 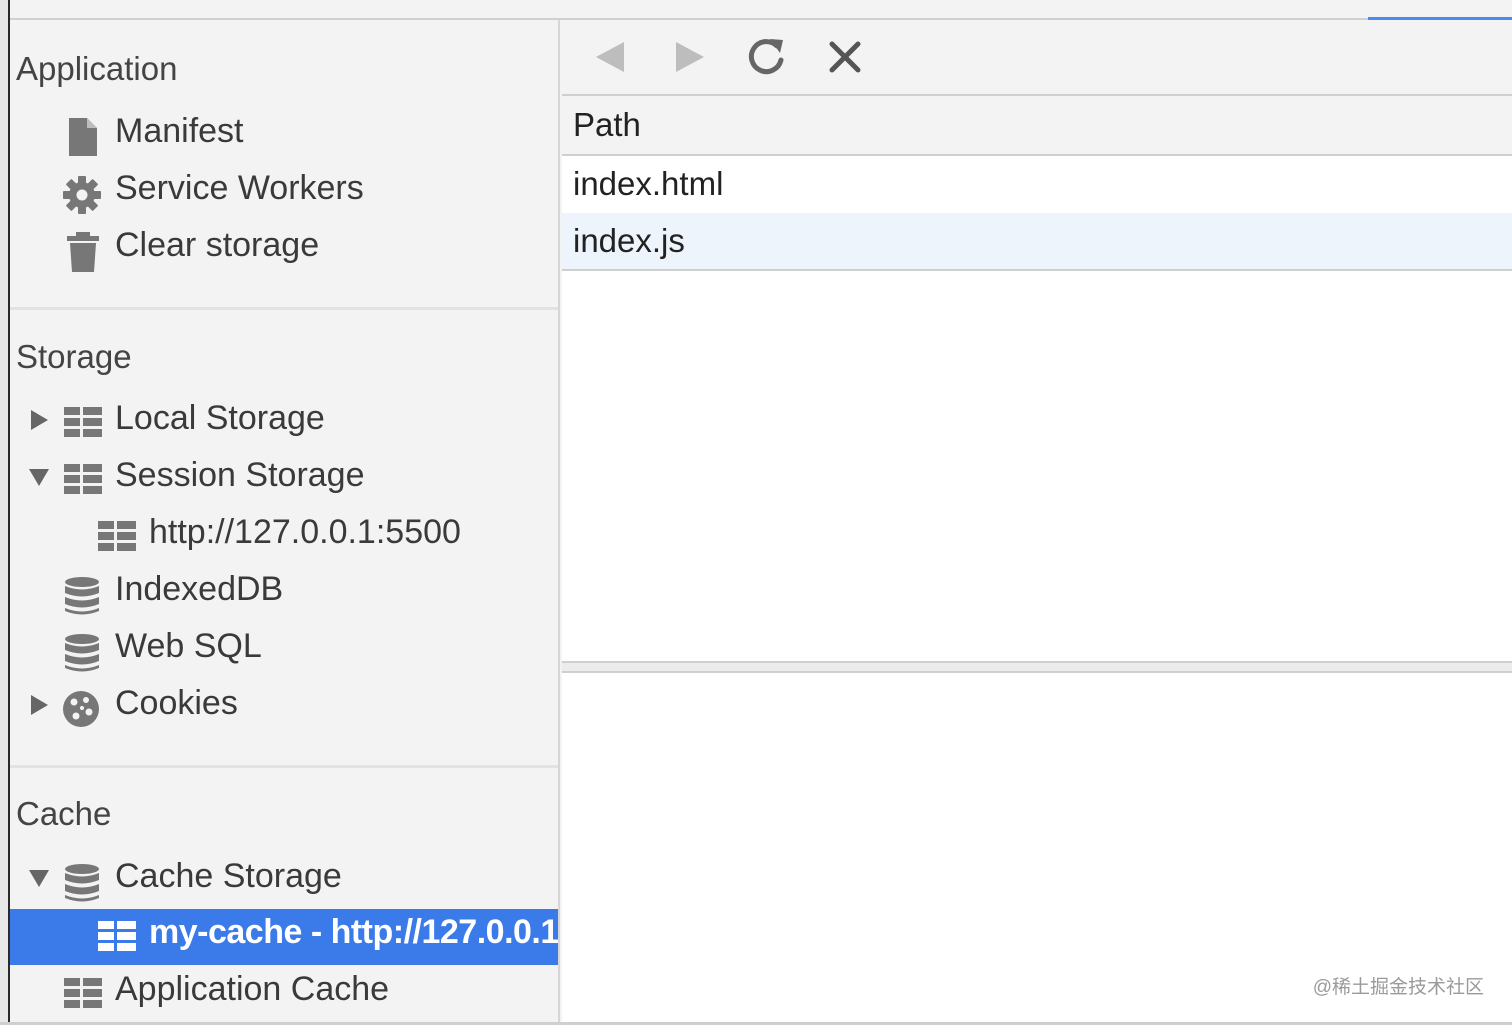 What do you see at coordinates (689, 57) in the screenshot?
I see `forward-arrow-icon` at bounding box center [689, 57].